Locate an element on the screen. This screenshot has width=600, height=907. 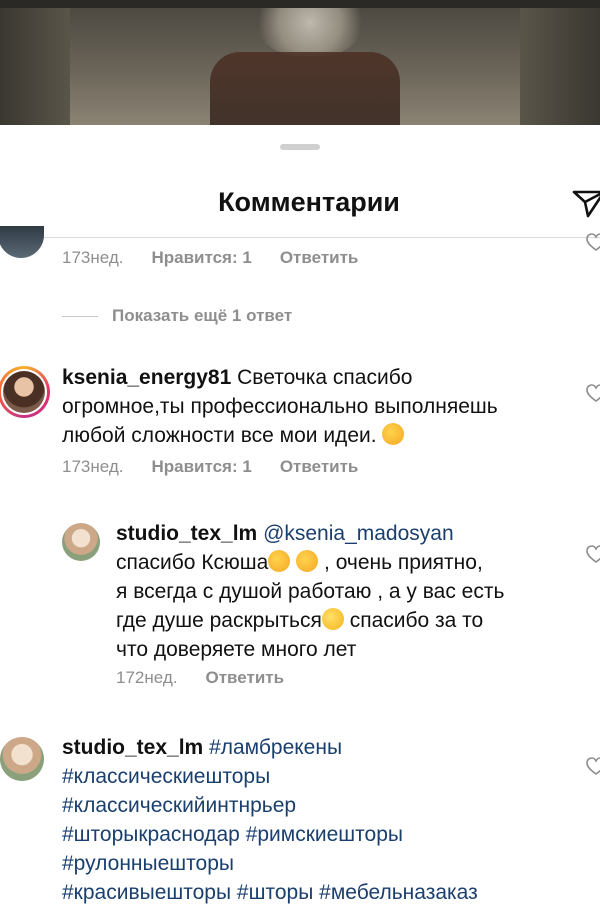
hashtag-link: #мебельназаказ is located at coordinates (398, 892).